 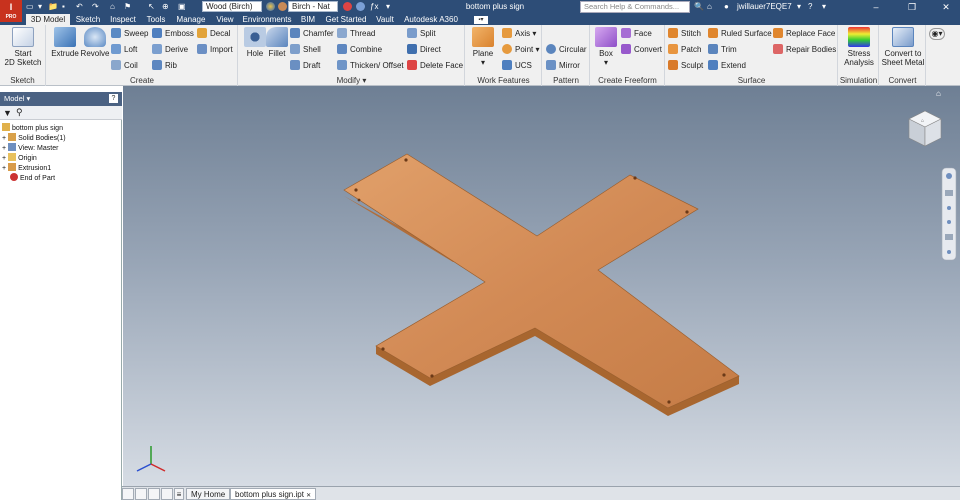 I want to click on redo-icon: ↷, so click(x=95, y=7).